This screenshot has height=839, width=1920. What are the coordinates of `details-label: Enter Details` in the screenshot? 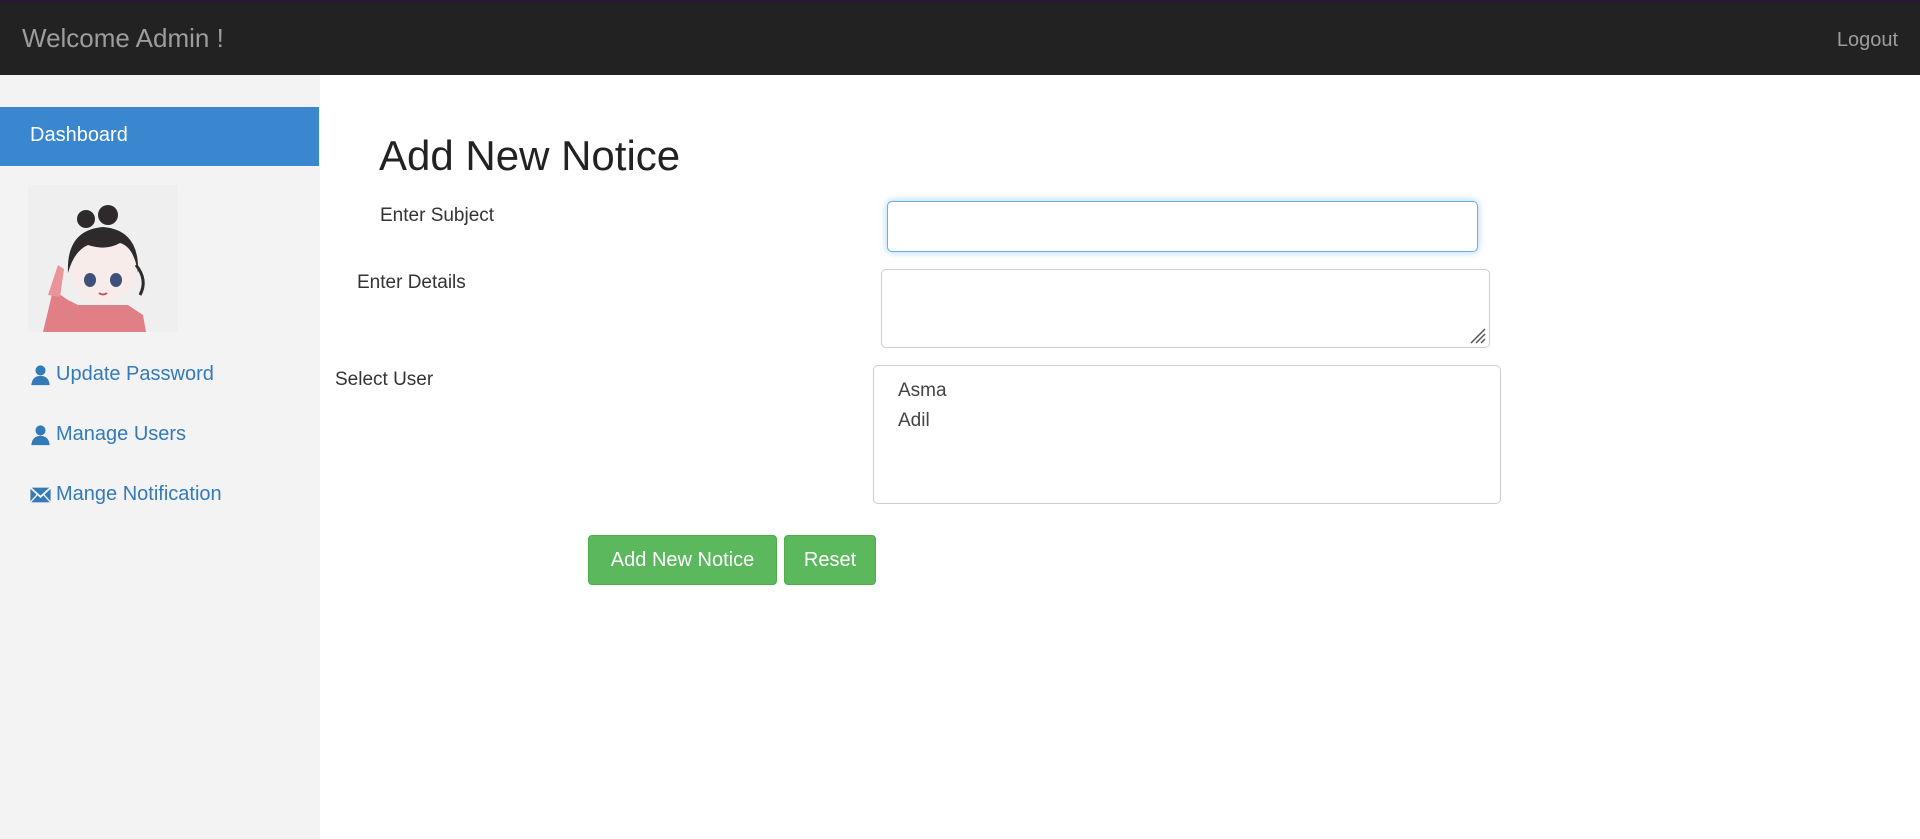 It's located at (411, 282).